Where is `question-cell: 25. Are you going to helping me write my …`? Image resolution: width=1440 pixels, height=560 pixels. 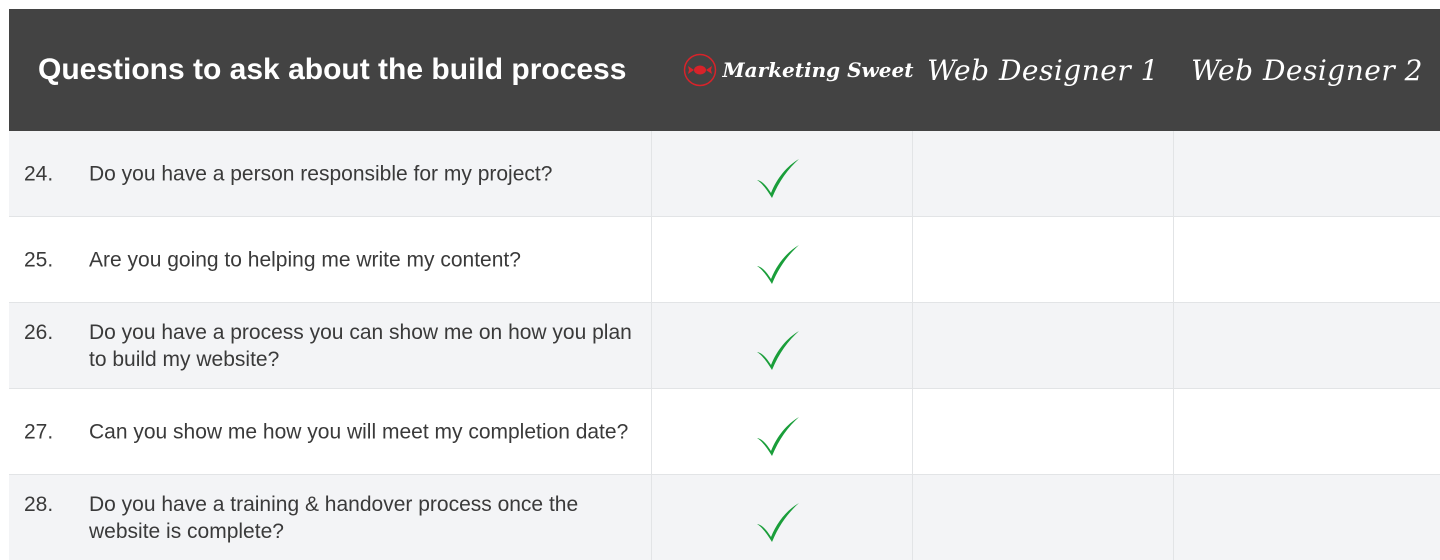 question-cell: 25. Are you going to helping me write my … is located at coordinates (330, 259).